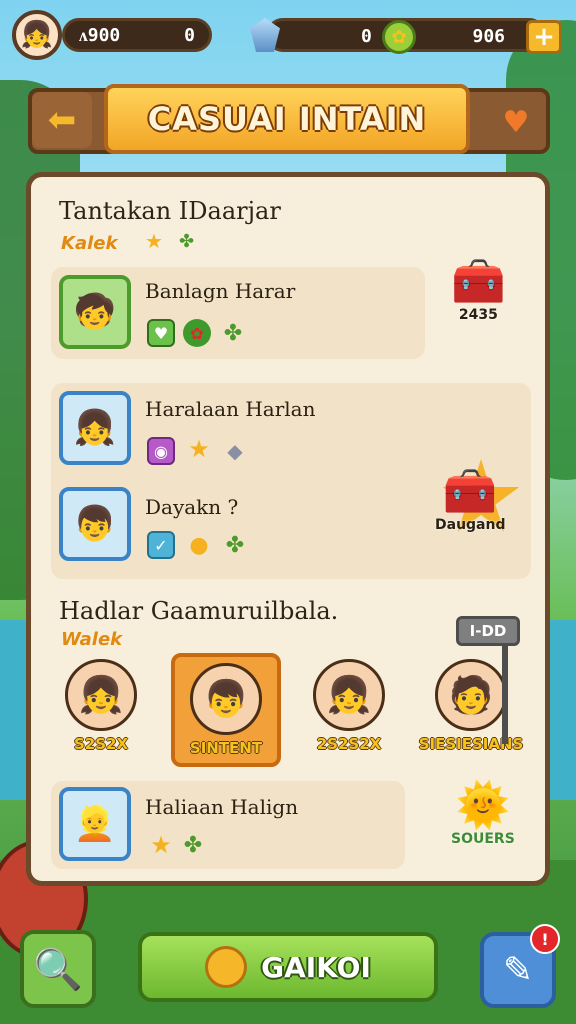  I want to click on character-name: 2S2S2X, so click(349, 744).